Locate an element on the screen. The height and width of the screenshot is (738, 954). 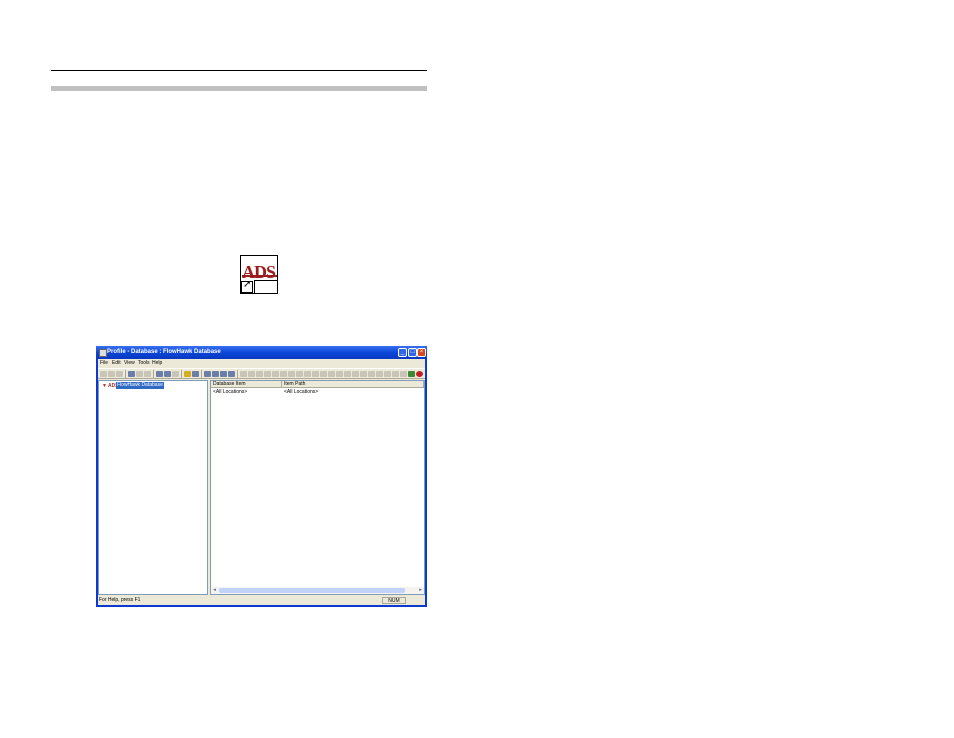
shortcut-arrow-icon: ➚ is located at coordinates (247, 286).